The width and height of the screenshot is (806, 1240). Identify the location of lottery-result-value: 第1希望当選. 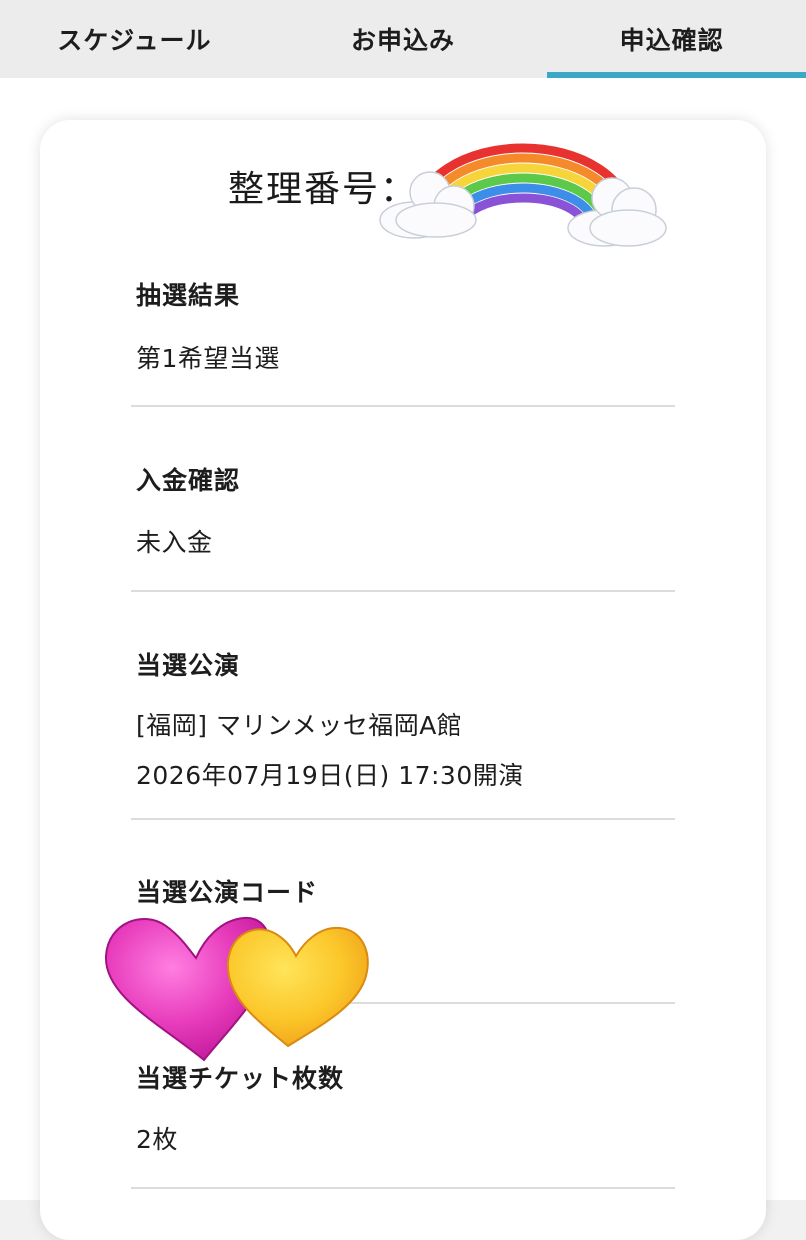
(208, 358).